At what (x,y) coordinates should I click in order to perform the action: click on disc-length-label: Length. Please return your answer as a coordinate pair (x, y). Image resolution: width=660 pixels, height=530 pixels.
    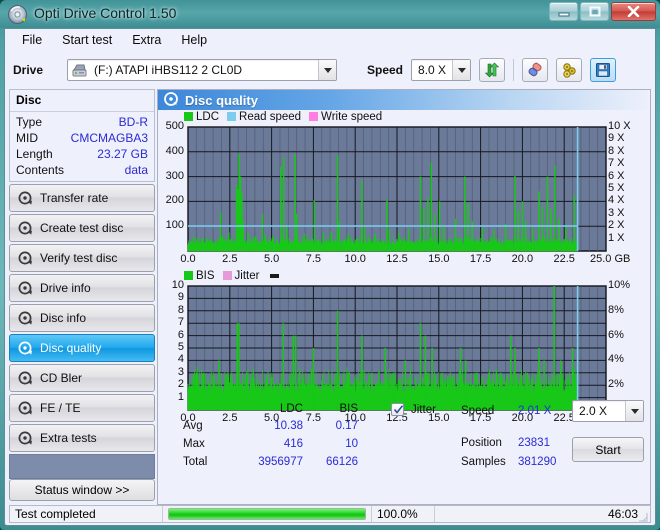
    Looking at the image, I should click on (34, 154).